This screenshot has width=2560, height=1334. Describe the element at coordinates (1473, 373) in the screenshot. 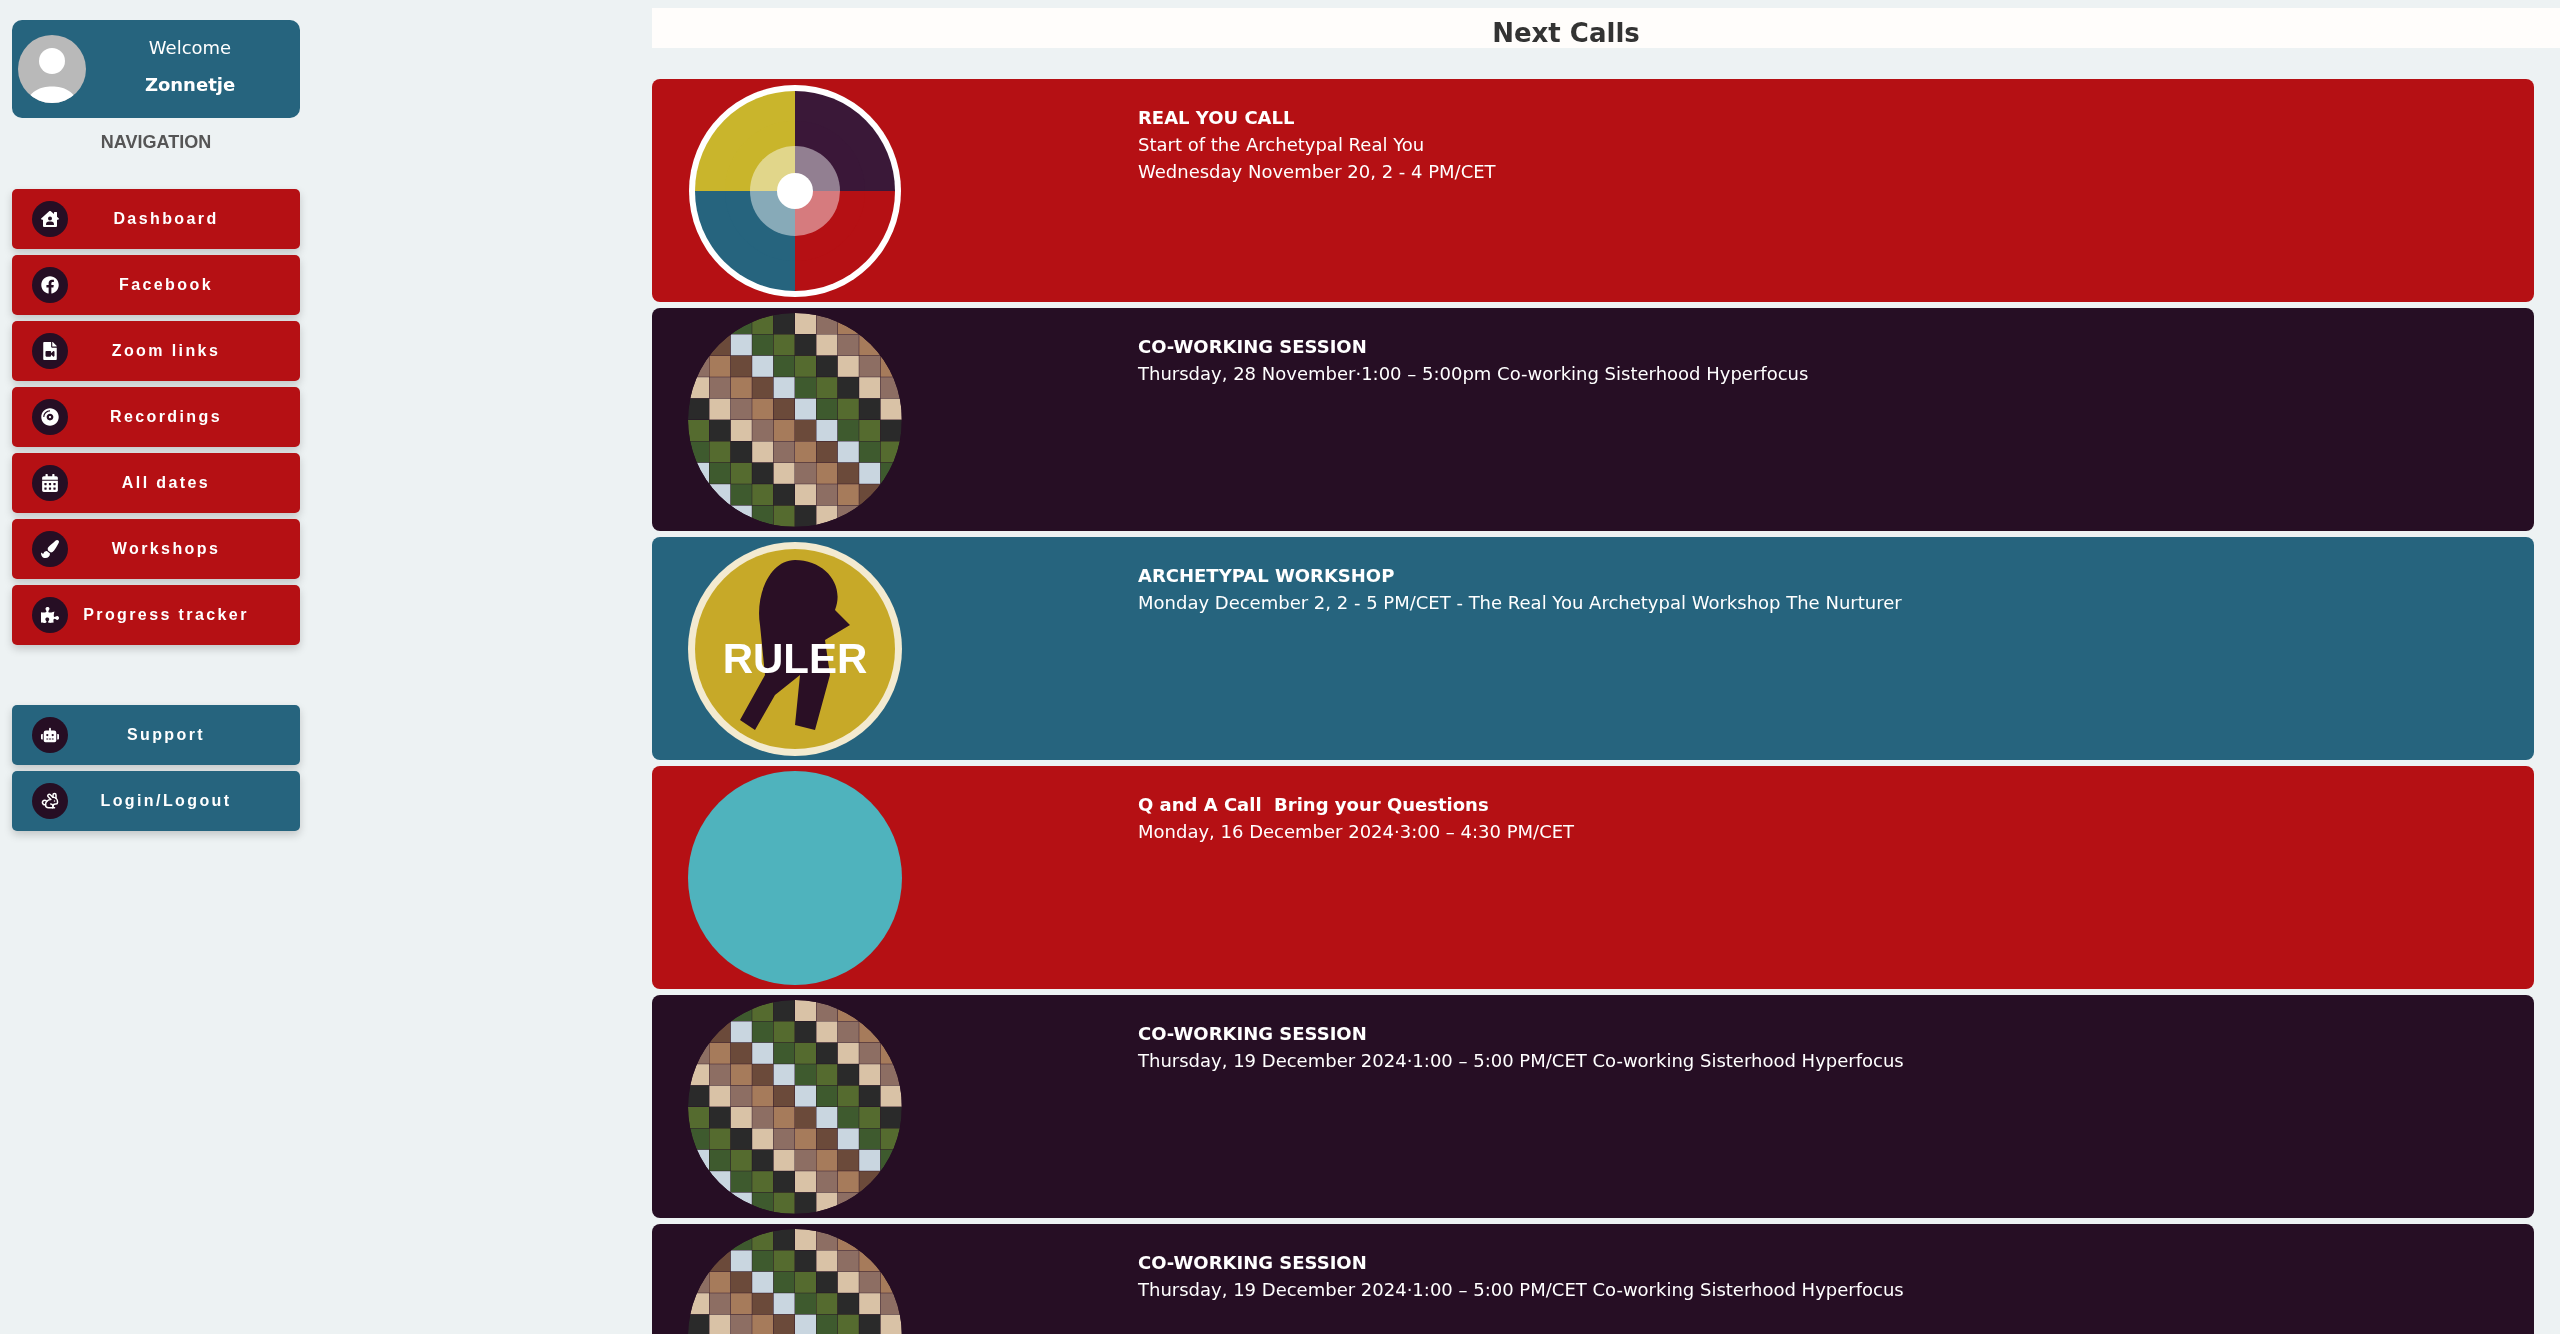

I see `call-details: Thursday, 28 November·1:00 – 5:00pm Co-working Sisterhood Hyperfocus` at that location.